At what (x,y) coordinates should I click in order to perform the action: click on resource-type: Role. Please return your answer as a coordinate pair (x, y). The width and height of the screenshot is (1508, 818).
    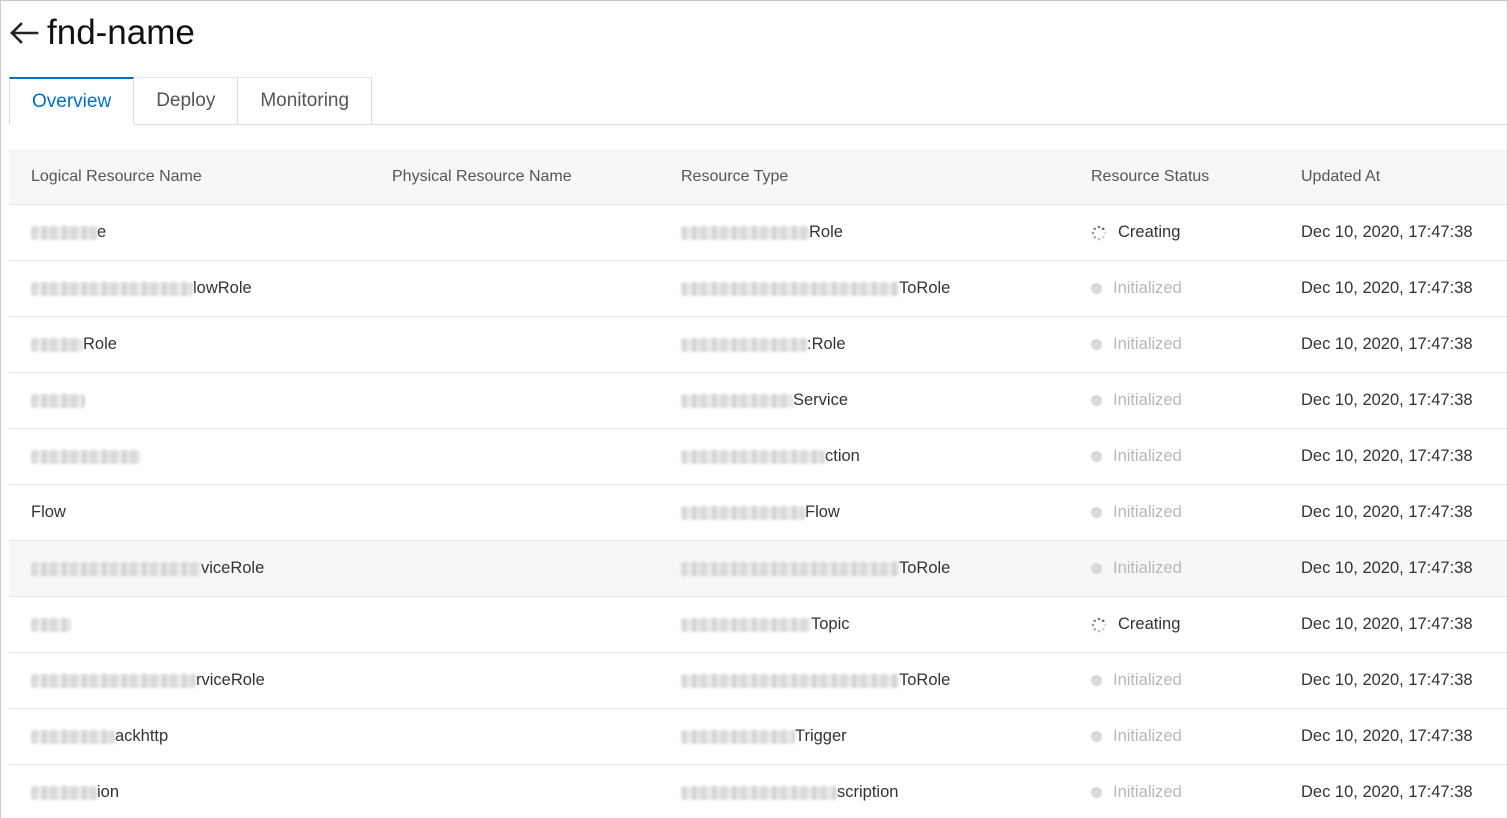
    Looking at the image, I should click on (826, 232).